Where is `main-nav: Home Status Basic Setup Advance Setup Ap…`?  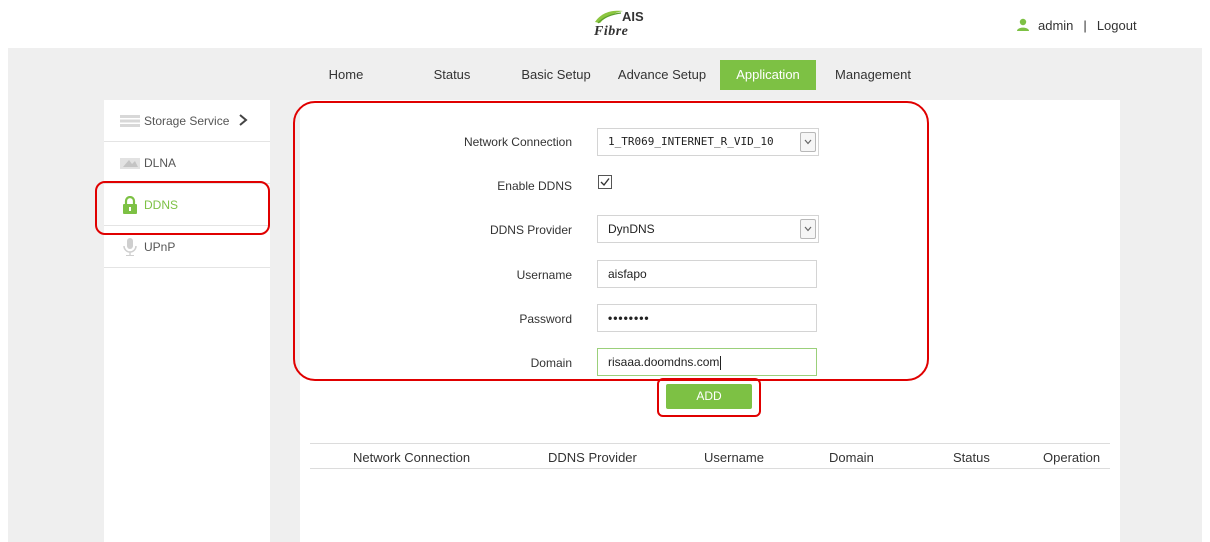
main-nav: Home Status Basic Setup Advance Setup Ap… is located at coordinates (605, 75).